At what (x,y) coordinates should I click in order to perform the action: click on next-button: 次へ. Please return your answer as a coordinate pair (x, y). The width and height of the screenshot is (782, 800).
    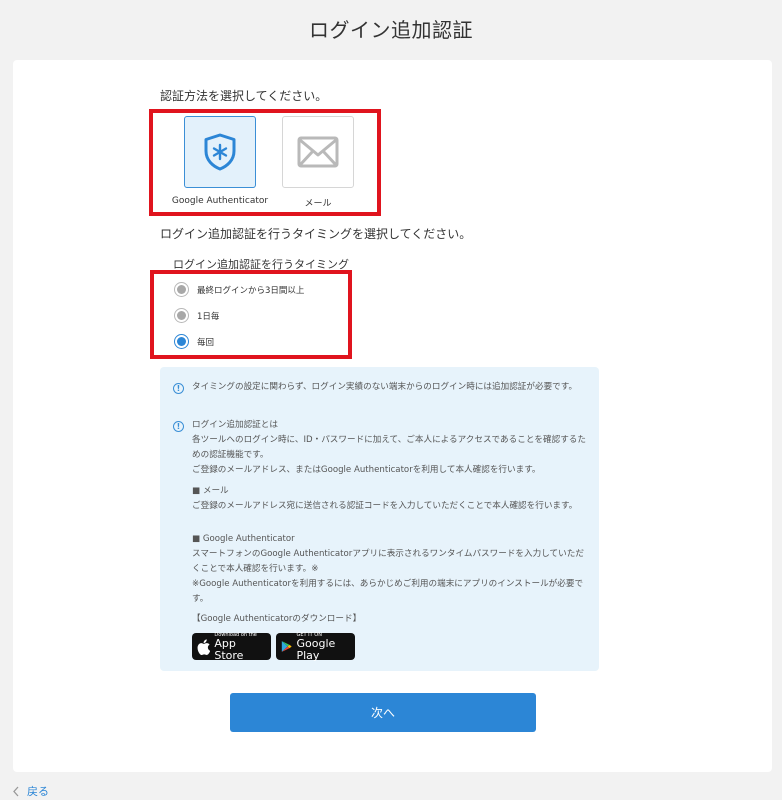
    Looking at the image, I should click on (383, 712).